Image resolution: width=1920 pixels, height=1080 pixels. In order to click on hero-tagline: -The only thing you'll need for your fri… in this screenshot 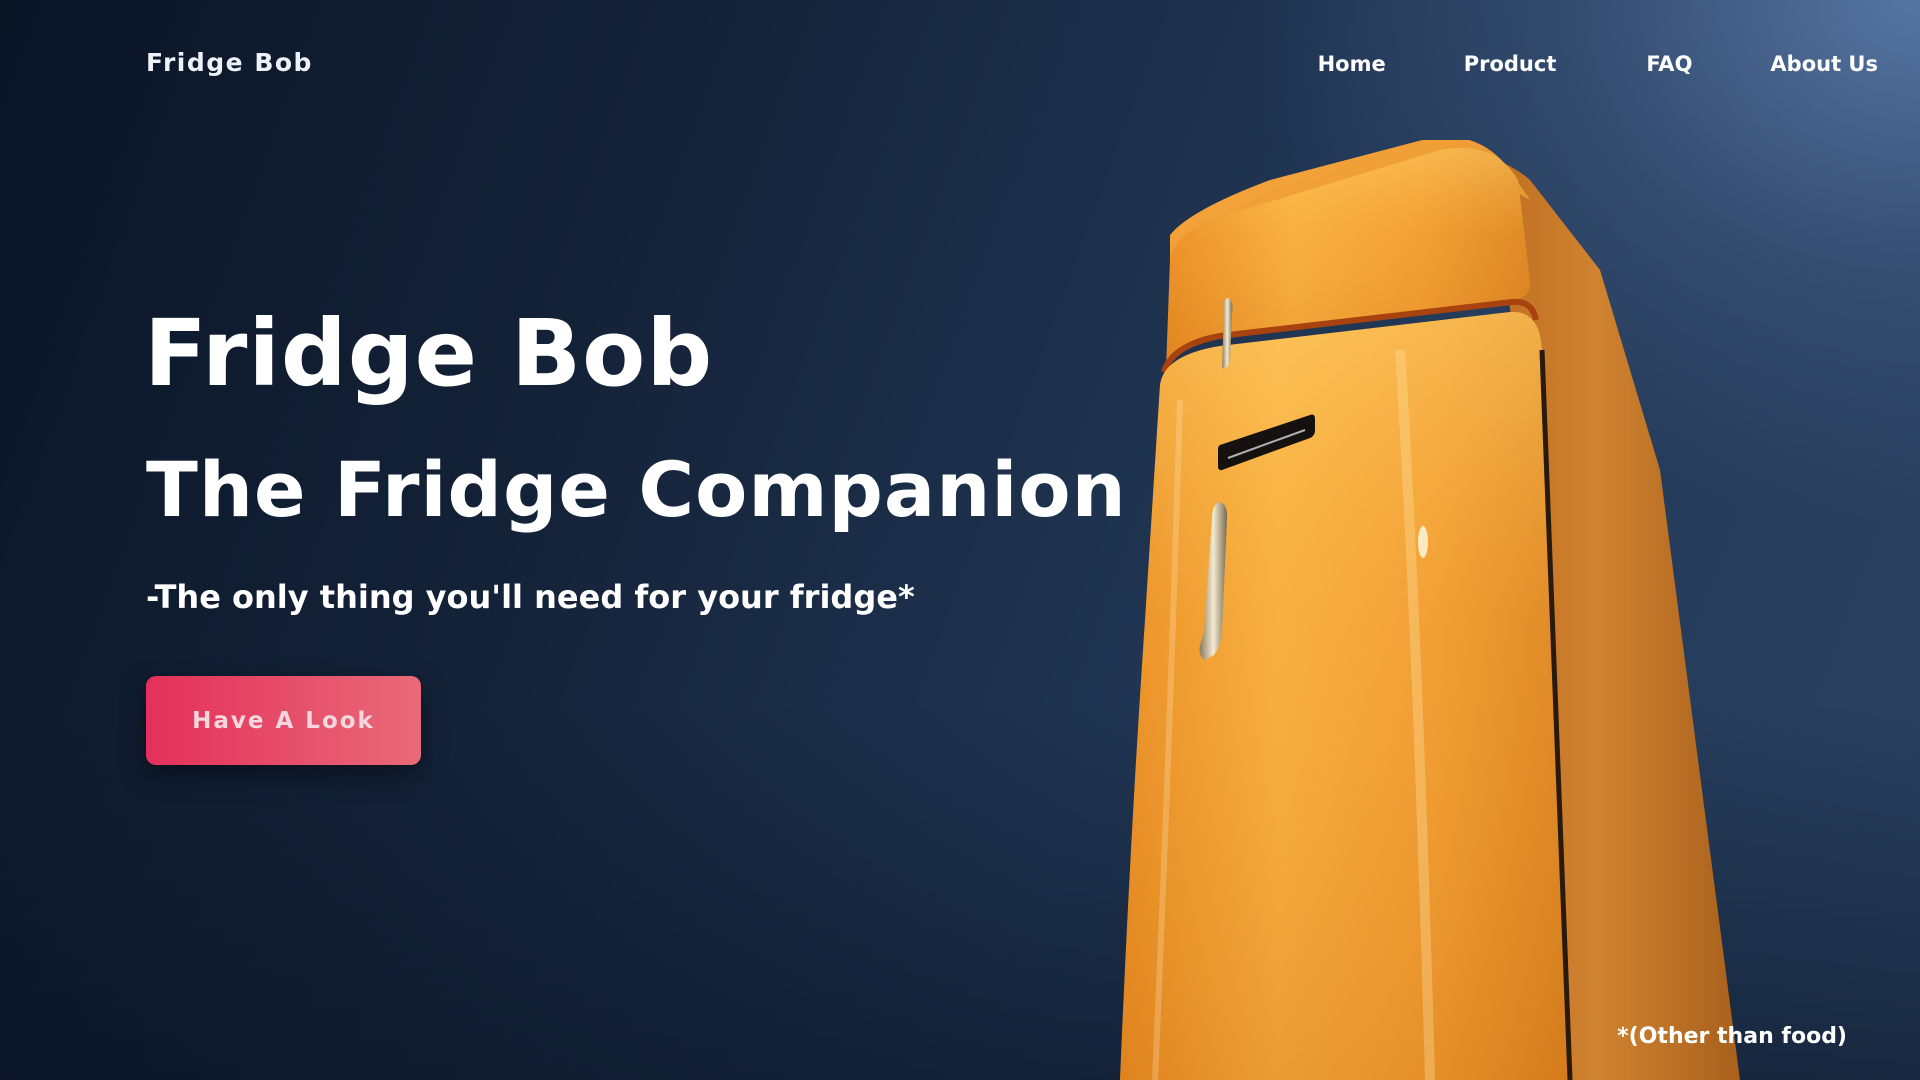, I will do `click(530, 597)`.